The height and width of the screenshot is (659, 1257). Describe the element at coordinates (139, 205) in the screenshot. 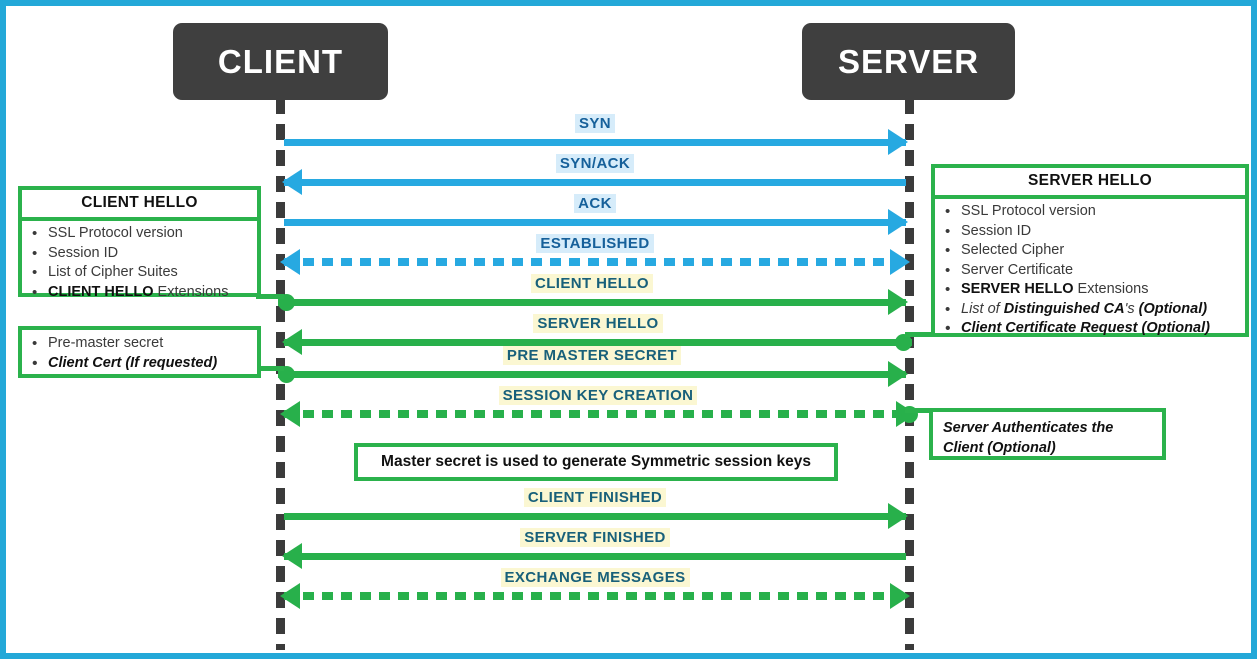

I see `client-hello-box-title: CLIENT HELLO` at that location.